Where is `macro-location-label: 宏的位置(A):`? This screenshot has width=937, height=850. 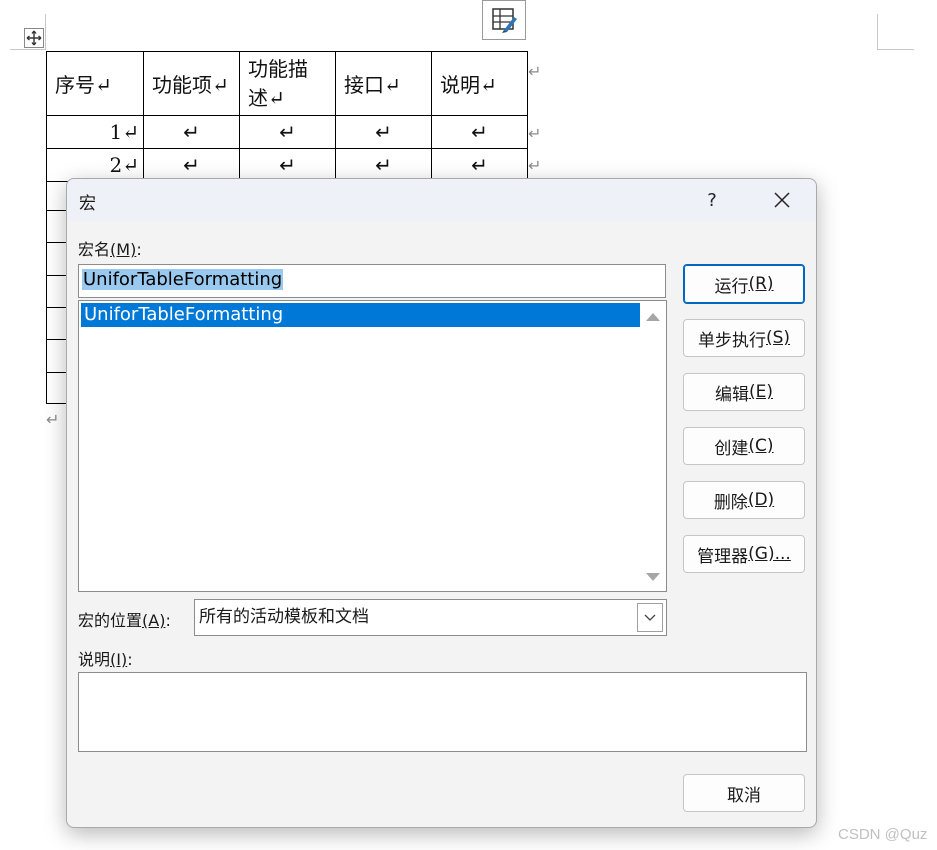
macro-location-label: 宏的位置(A): is located at coordinates (124, 620).